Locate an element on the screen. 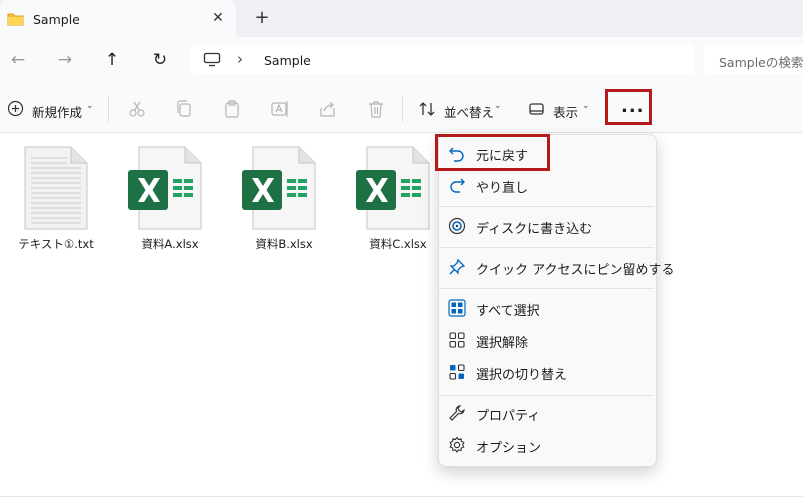 The image size is (803, 502). undo-highlight is located at coordinates (492, 152).